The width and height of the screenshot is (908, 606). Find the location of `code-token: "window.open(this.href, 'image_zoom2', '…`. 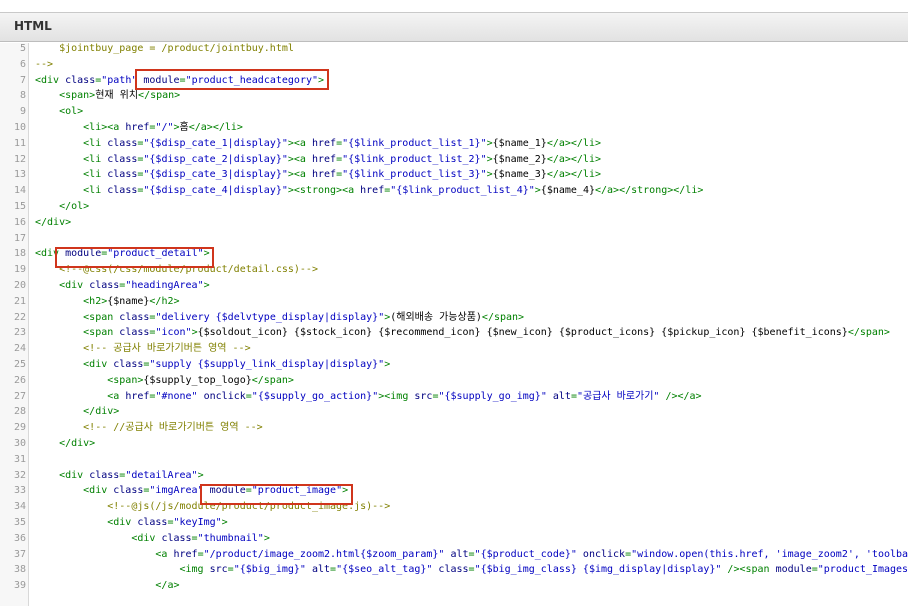

code-token: "window.open(this.href, 'image_zoom2', '… is located at coordinates (769, 554).